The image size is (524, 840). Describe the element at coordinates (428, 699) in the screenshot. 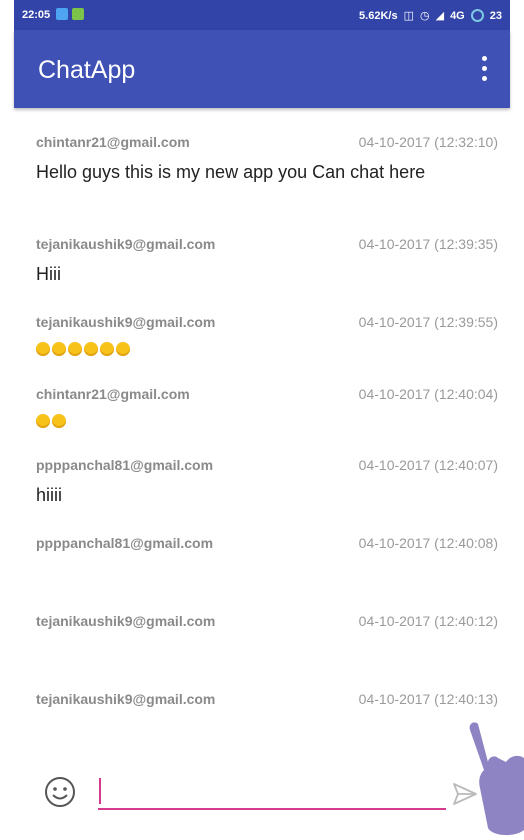

I see `message-time: 04-10-2017 (12:40:13)` at that location.